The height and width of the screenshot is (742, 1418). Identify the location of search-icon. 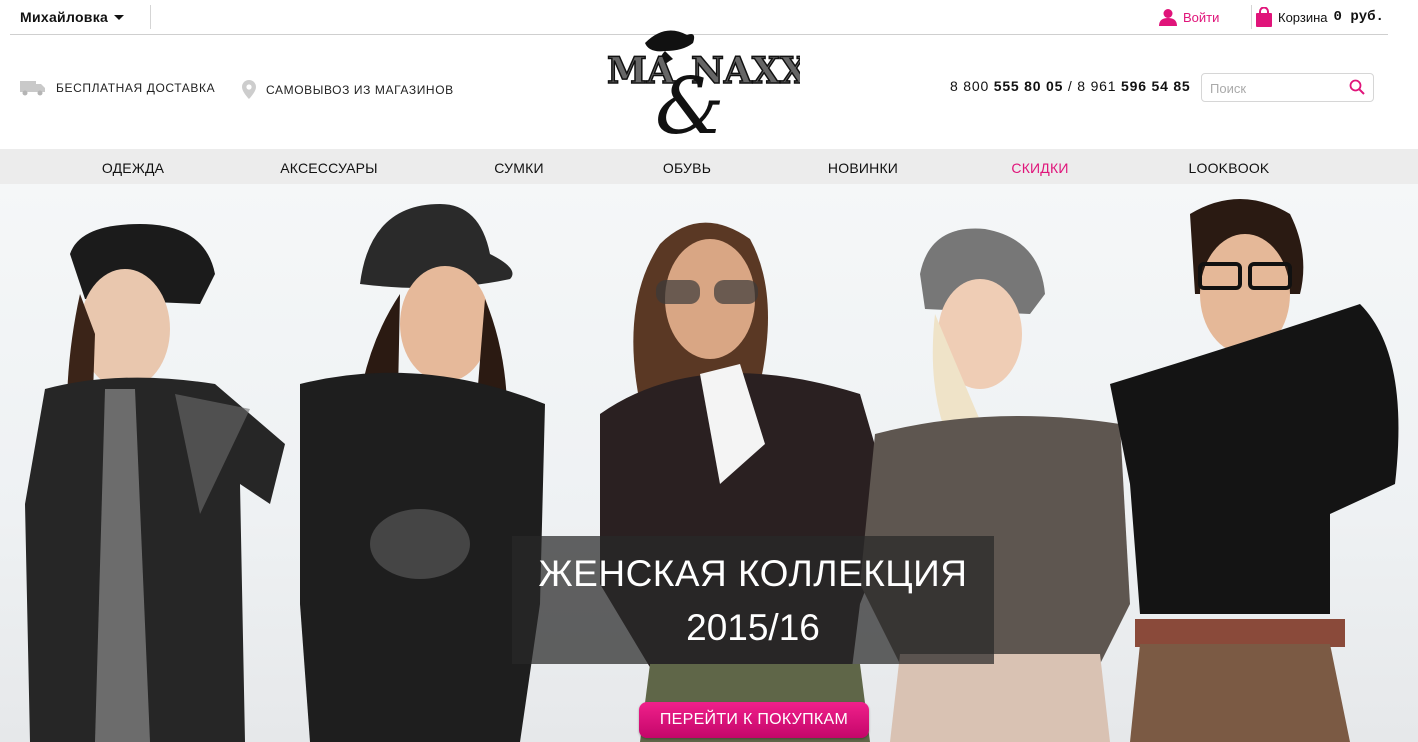
(1357, 87).